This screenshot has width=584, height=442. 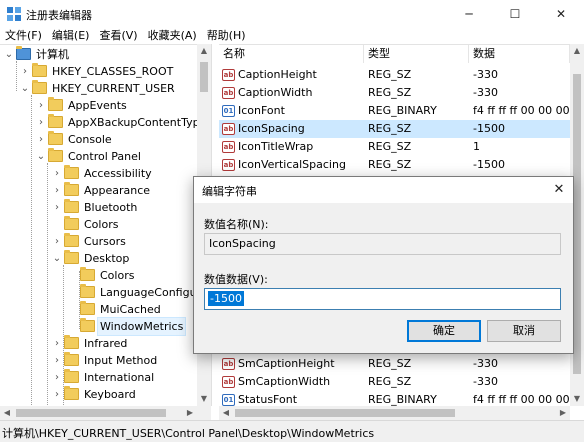 I want to click on close-button: ✕, so click(x=561, y=14).